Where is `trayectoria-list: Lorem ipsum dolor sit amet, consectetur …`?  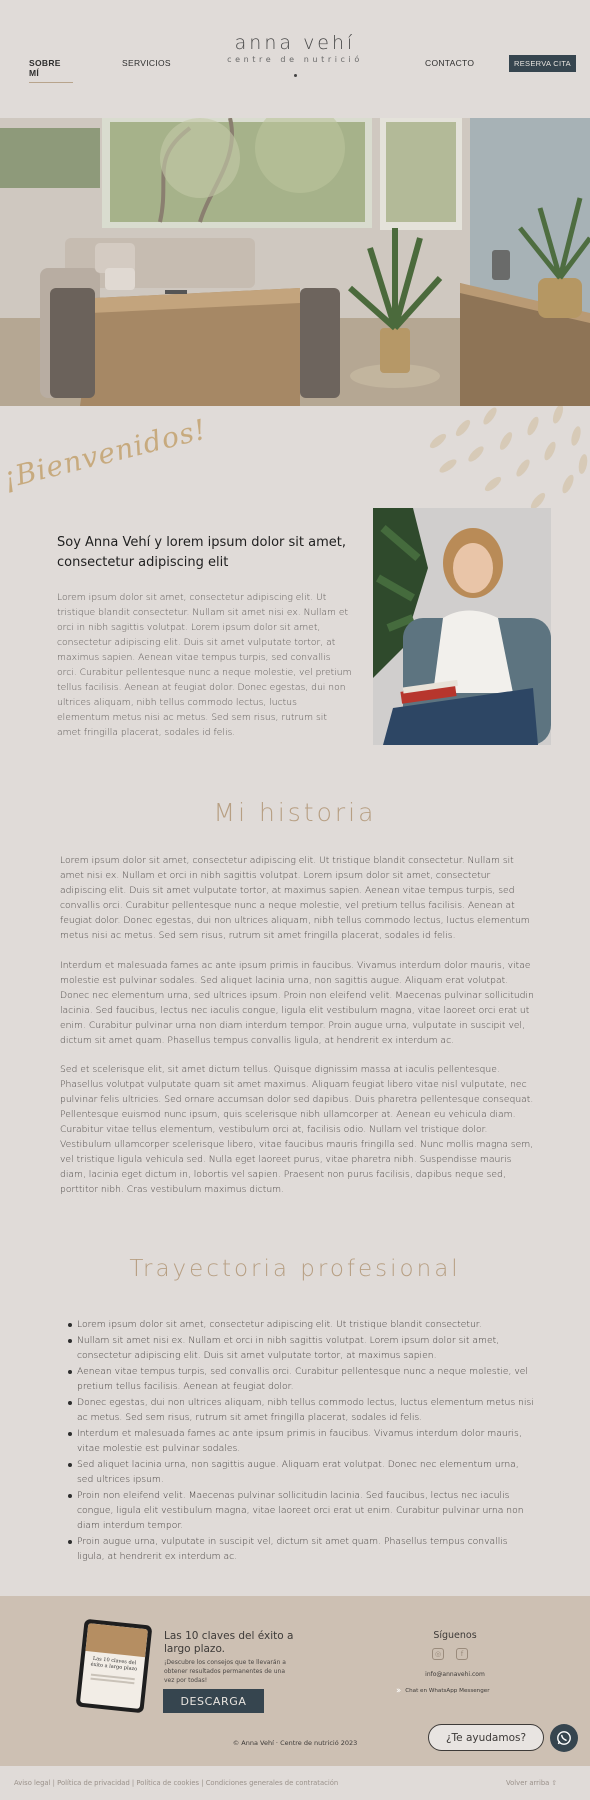
trayectoria-list: Lorem ipsum dolor sit amet, consectetur … is located at coordinates (302, 1441).